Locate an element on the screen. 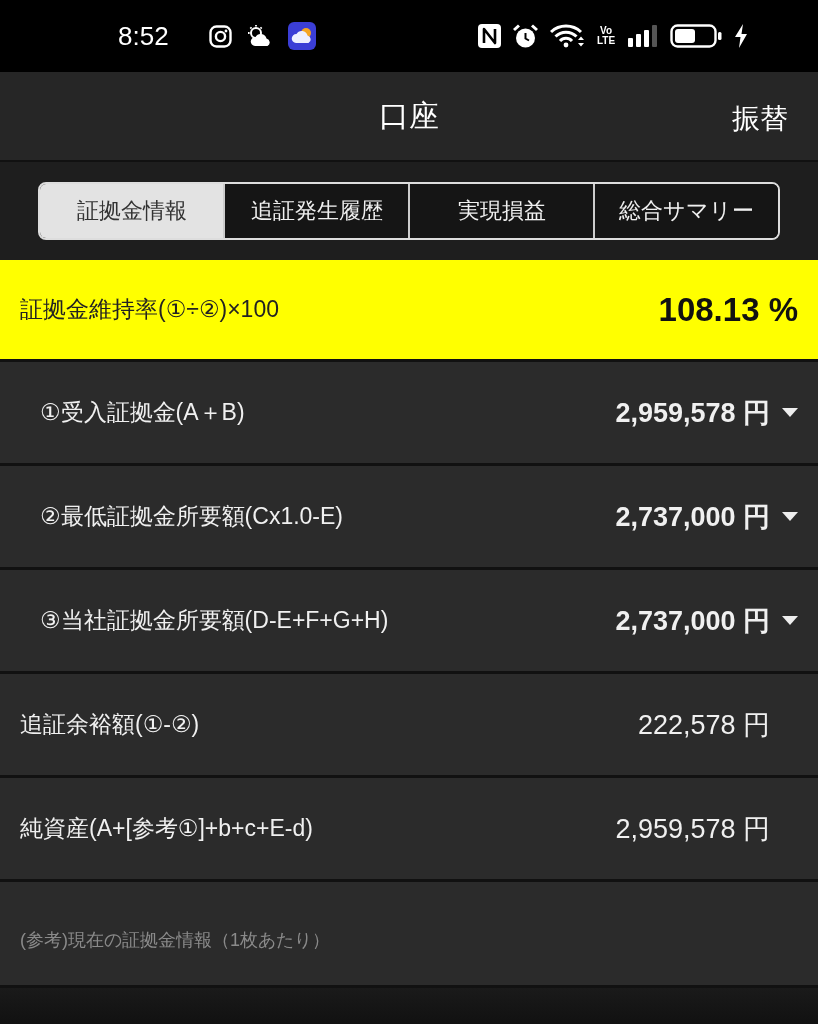 This screenshot has width=818, height=1024. expandable-row: ①受入証拠金(A＋B) 2,959,578 円 is located at coordinates (409, 414).